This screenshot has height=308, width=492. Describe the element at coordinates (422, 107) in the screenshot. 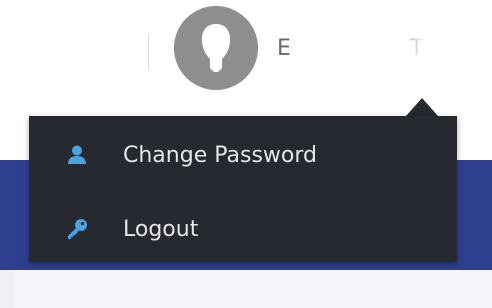

I see `dropdown-caret` at that location.